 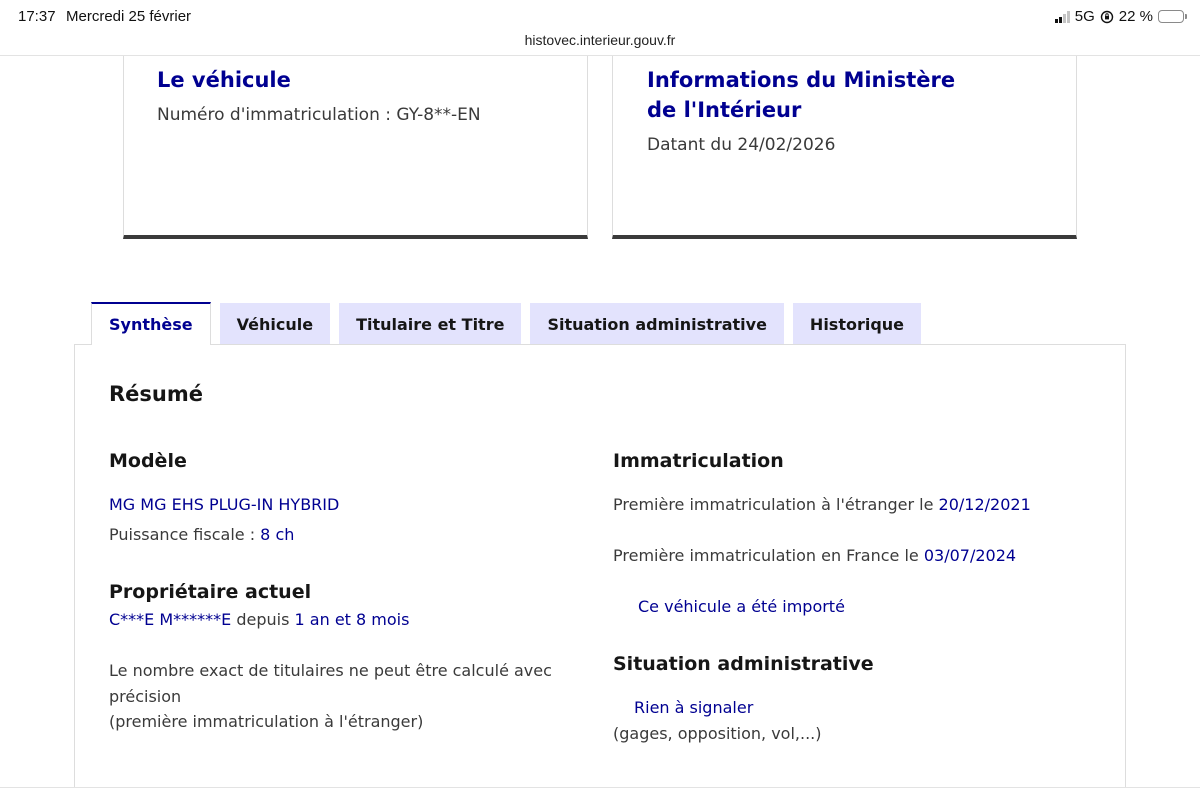 I want to click on owner-line: C***E M******E depuis 1 an et 8 mois, so click(x=259, y=619).